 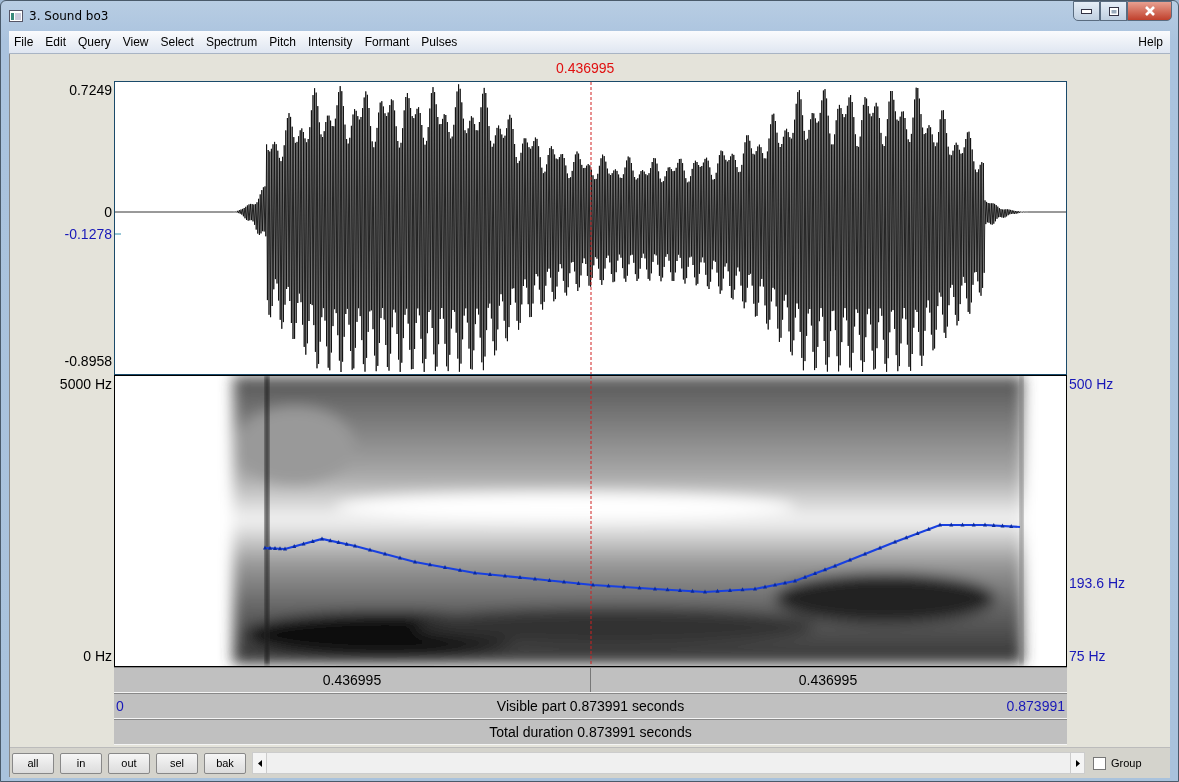 I want to click on start-time: 0, so click(x=120, y=706).